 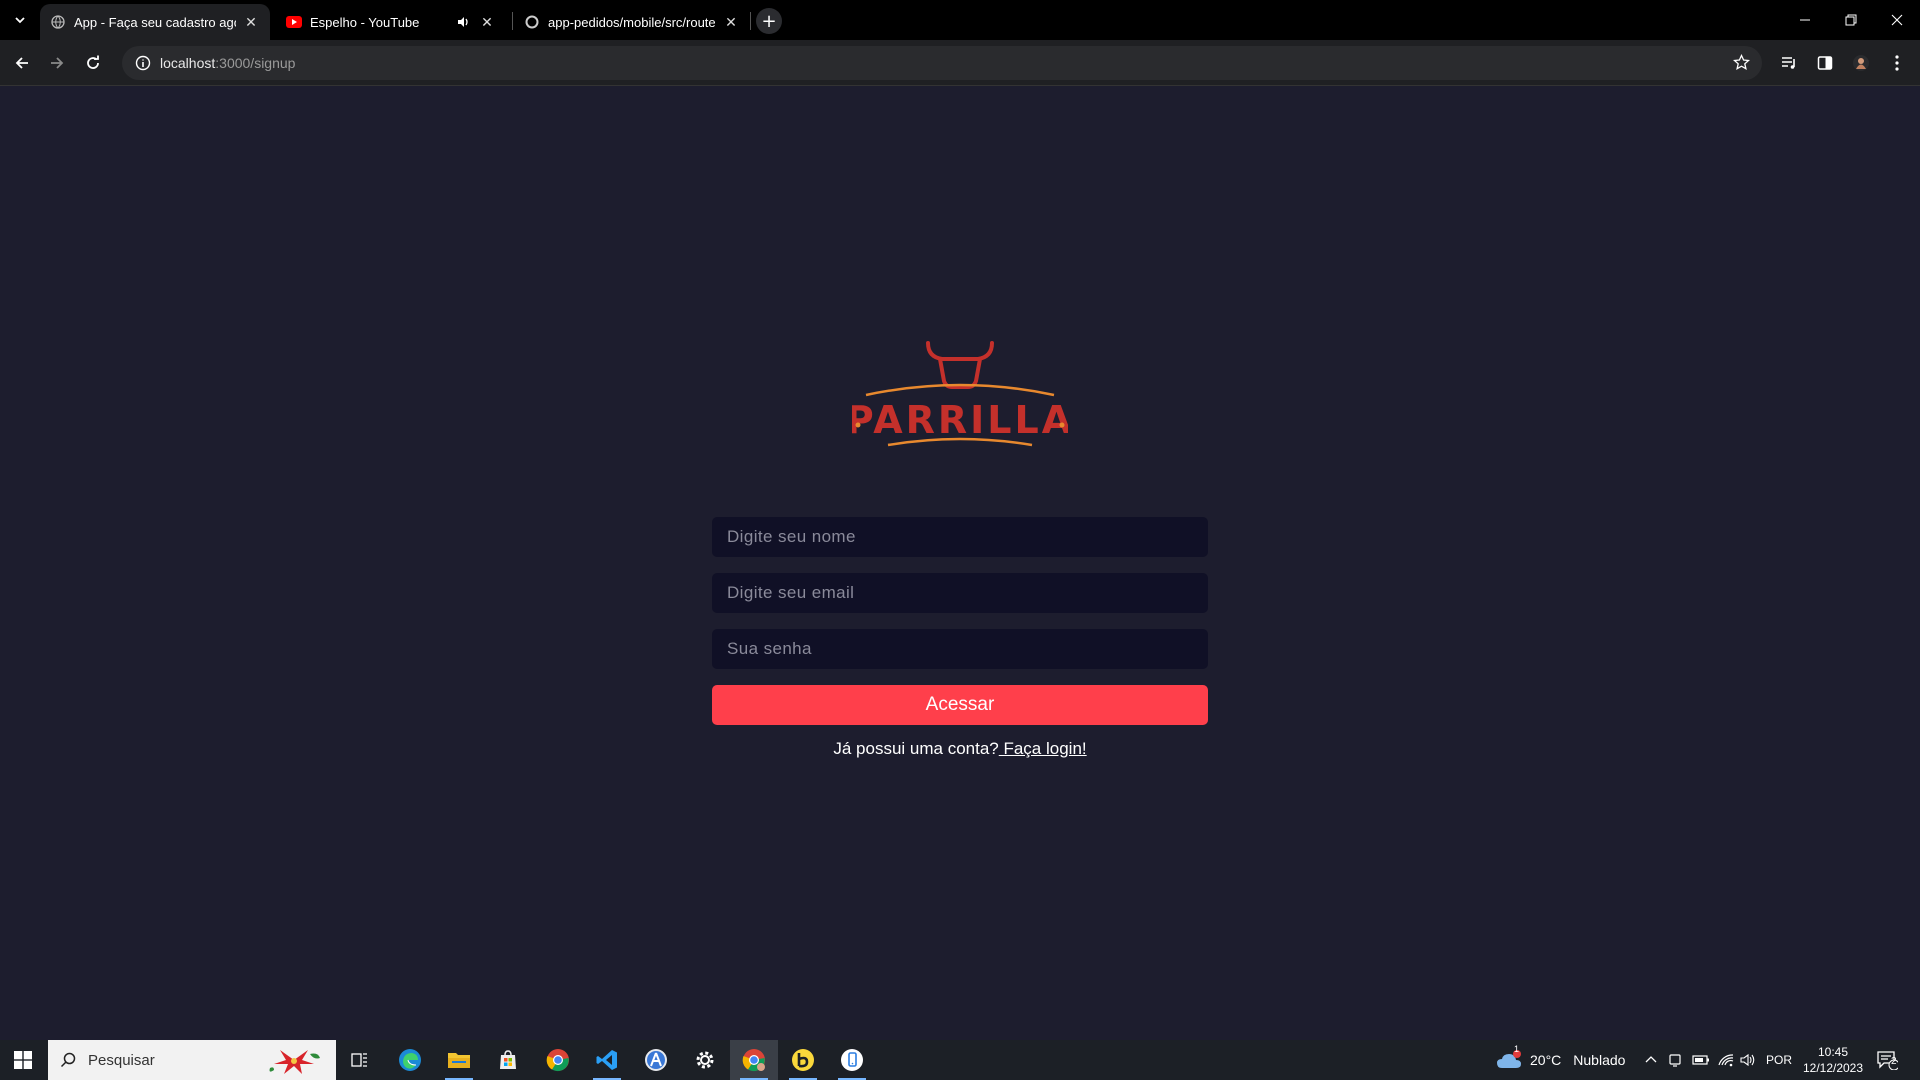 I want to click on meet-now-icon, so click(x=1675, y=1060).